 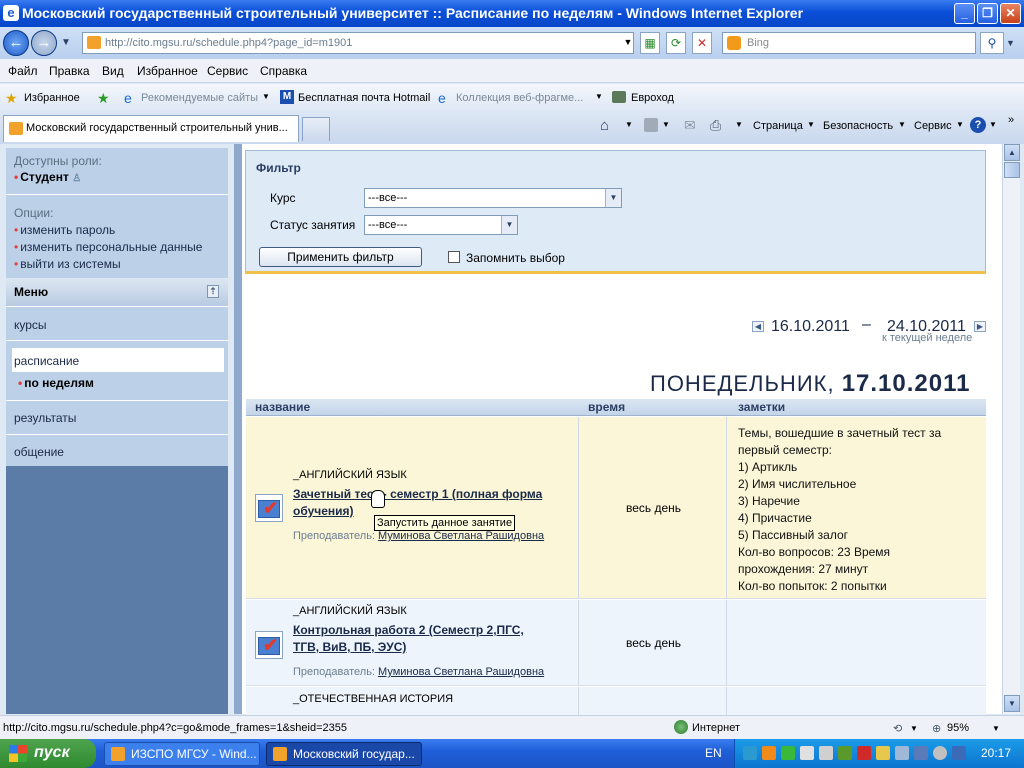 I want to click on next-week-icon: ▶, so click(x=980, y=326).